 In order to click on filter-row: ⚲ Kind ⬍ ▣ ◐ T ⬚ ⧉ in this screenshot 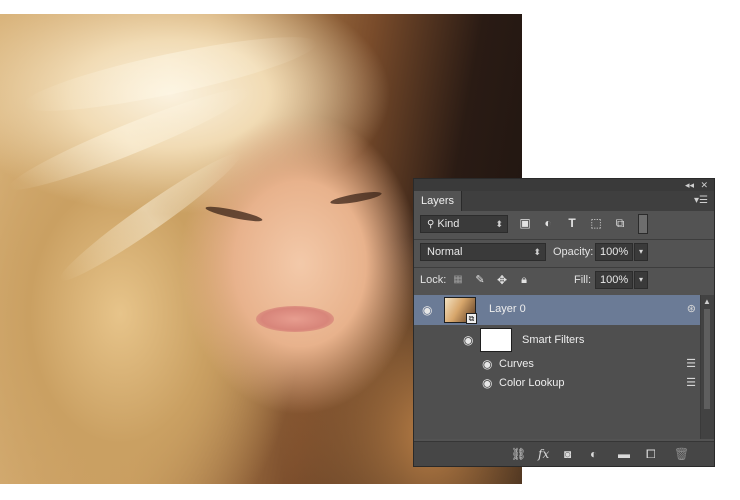, I will do `click(564, 224)`.